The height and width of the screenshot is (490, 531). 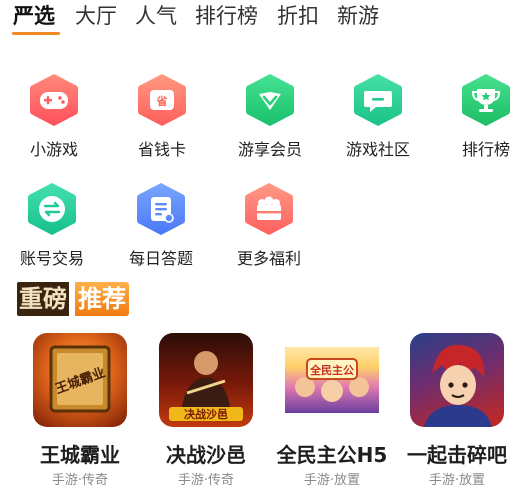 What do you see at coordinates (377, 149) in the screenshot?
I see `grid-item-label: 游戏社区` at bounding box center [377, 149].